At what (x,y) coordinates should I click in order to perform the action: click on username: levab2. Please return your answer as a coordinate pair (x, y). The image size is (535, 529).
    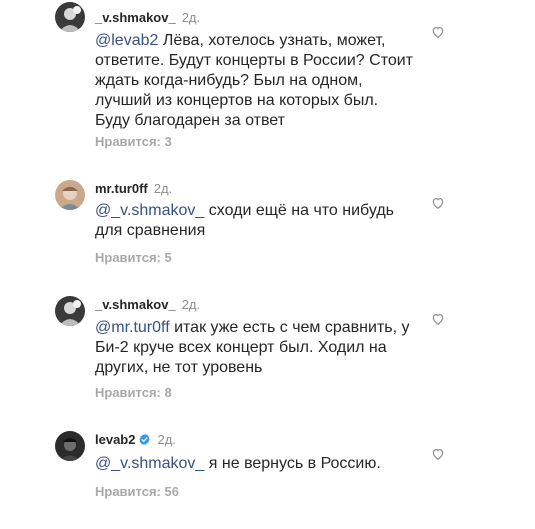
    Looking at the image, I should click on (115, 439).